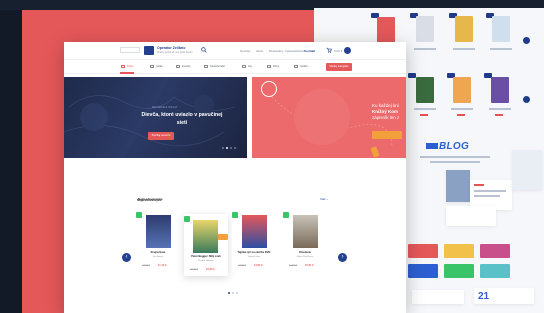  Describe the element at coordinates (338, 51) in the screenshot. I see `cart-total: 0,00 €` at that location.